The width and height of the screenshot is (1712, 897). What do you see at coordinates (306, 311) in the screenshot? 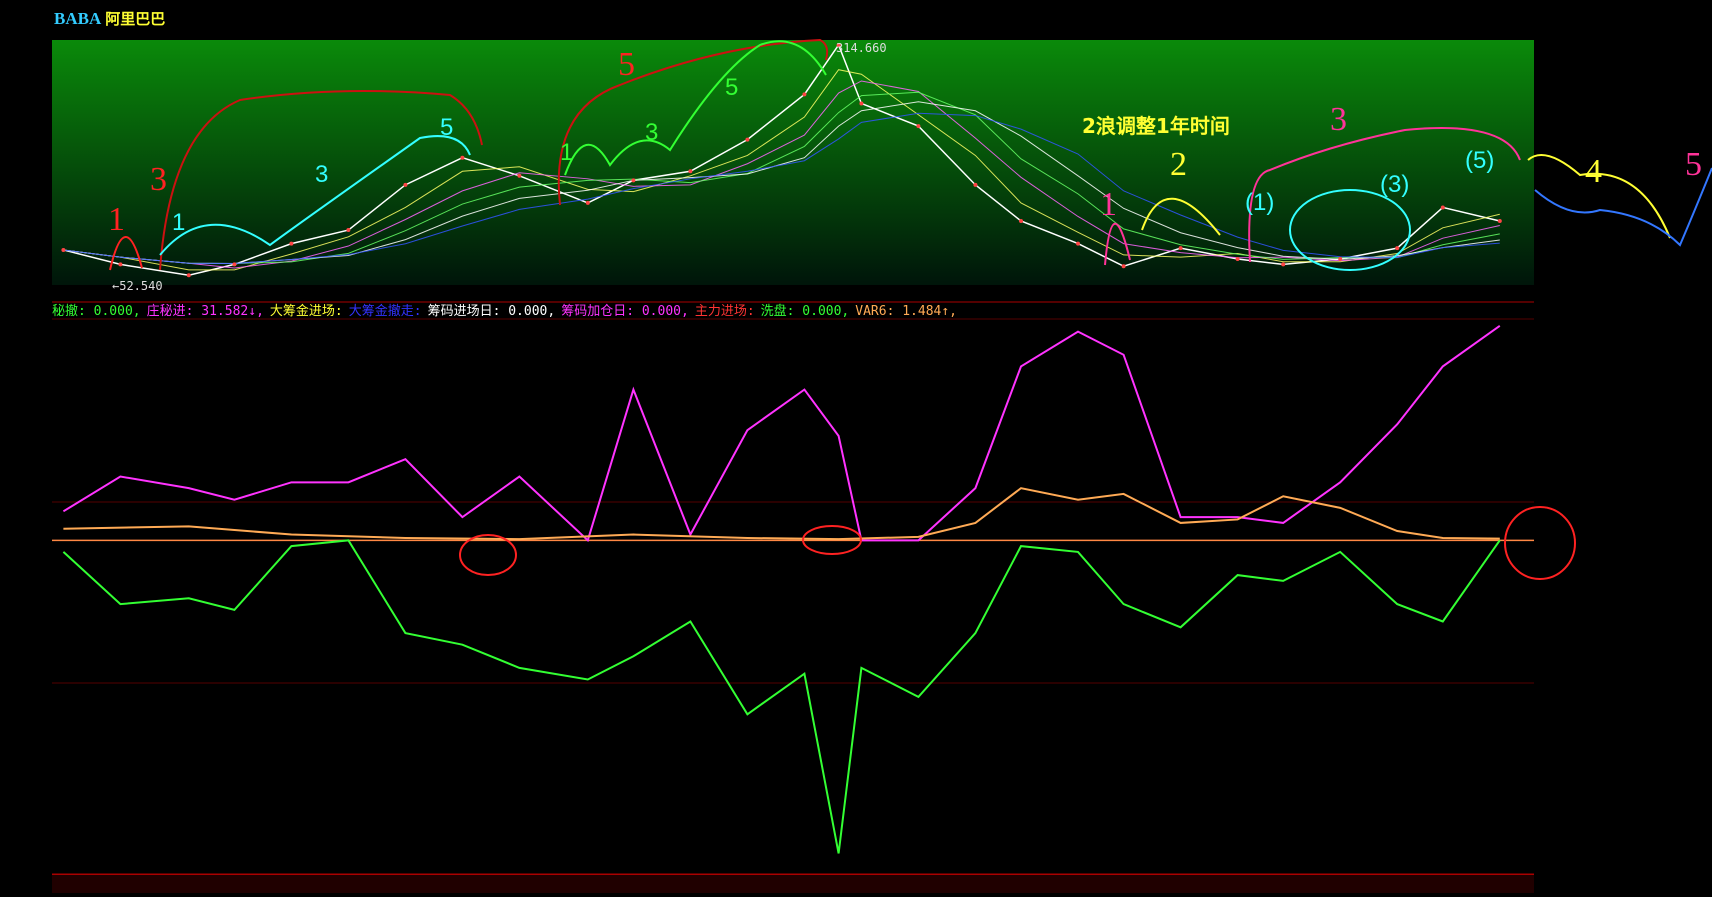
I see `legend-item: 大筹金进场:` at bounding box center [306, 311].